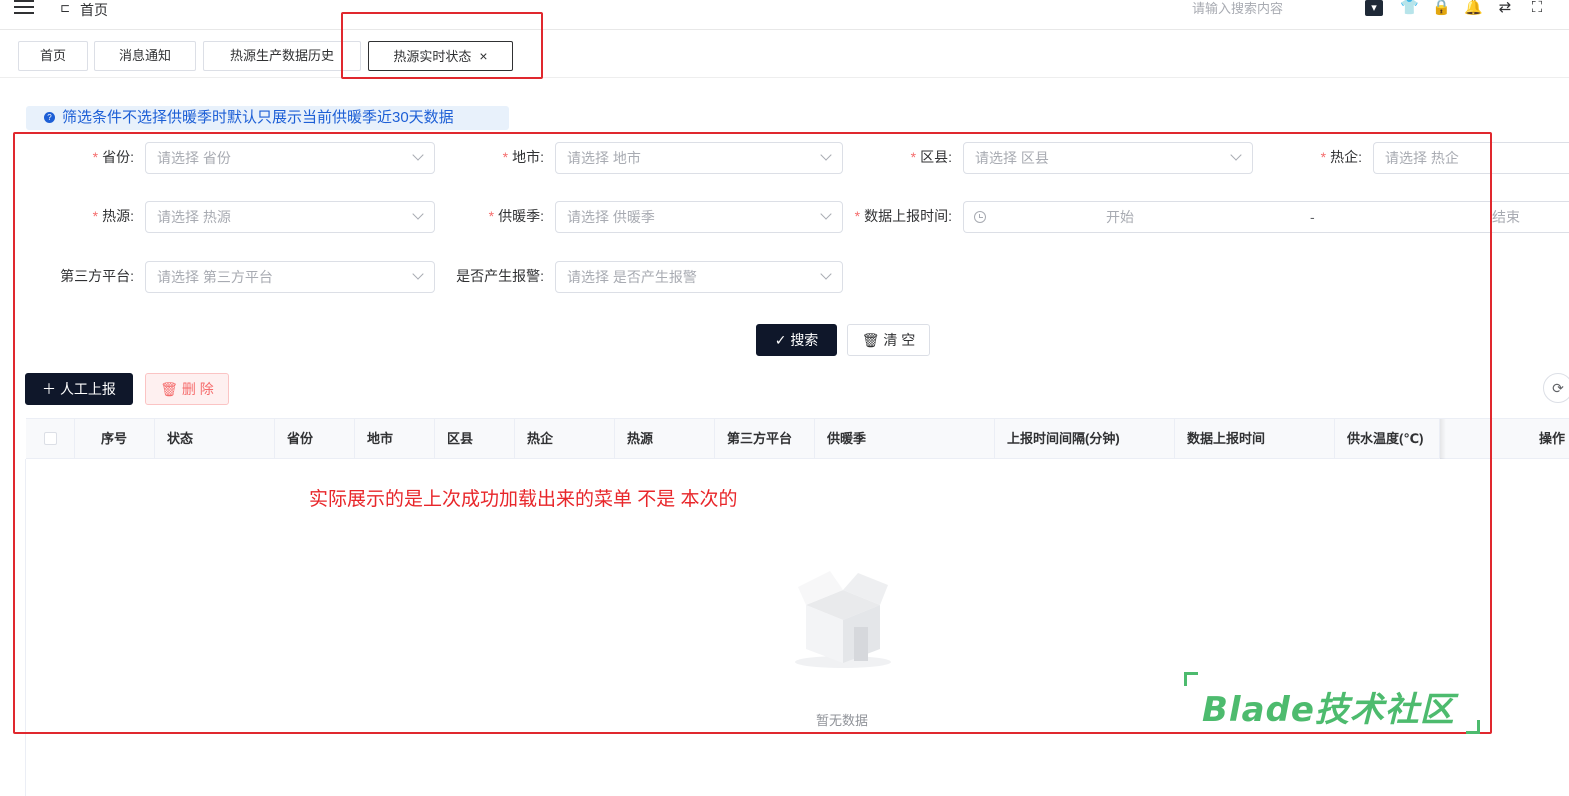  Describe the element at coordinates (905, 439) in the screenshot. I see `col-season: 供暖季` at that location.